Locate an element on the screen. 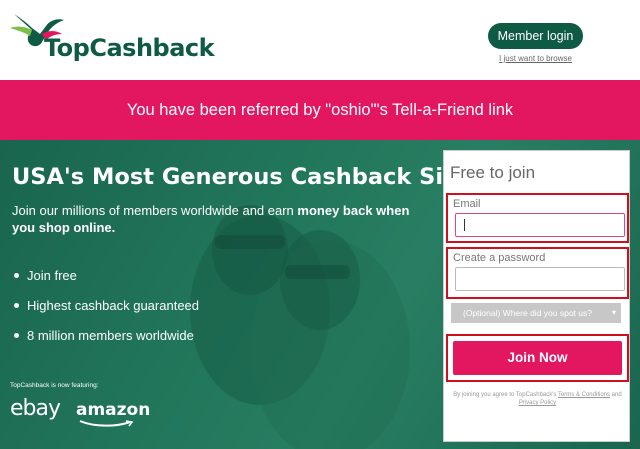 The width and height of the screenshot is (640, 449). list-item: 8 million members worldwide is located at coordinates (106, 335).